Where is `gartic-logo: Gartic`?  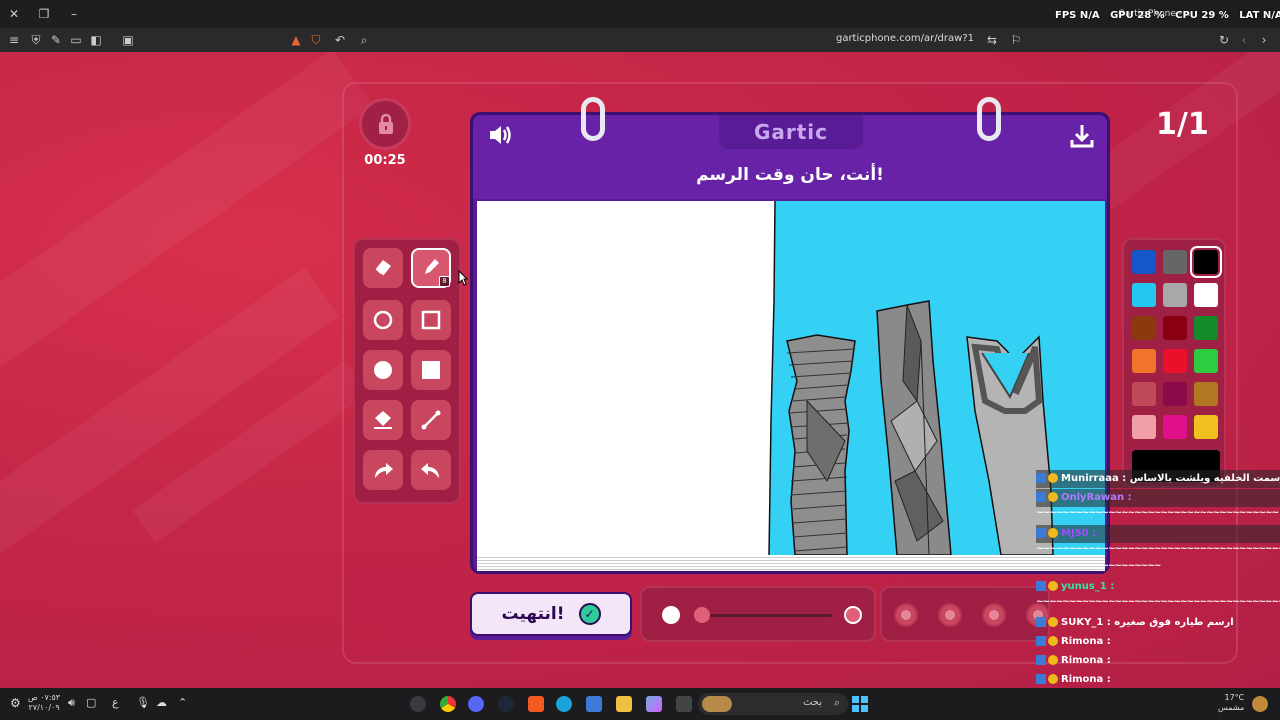
gartic-logo: Gartic is located at coordinates (791, 132).